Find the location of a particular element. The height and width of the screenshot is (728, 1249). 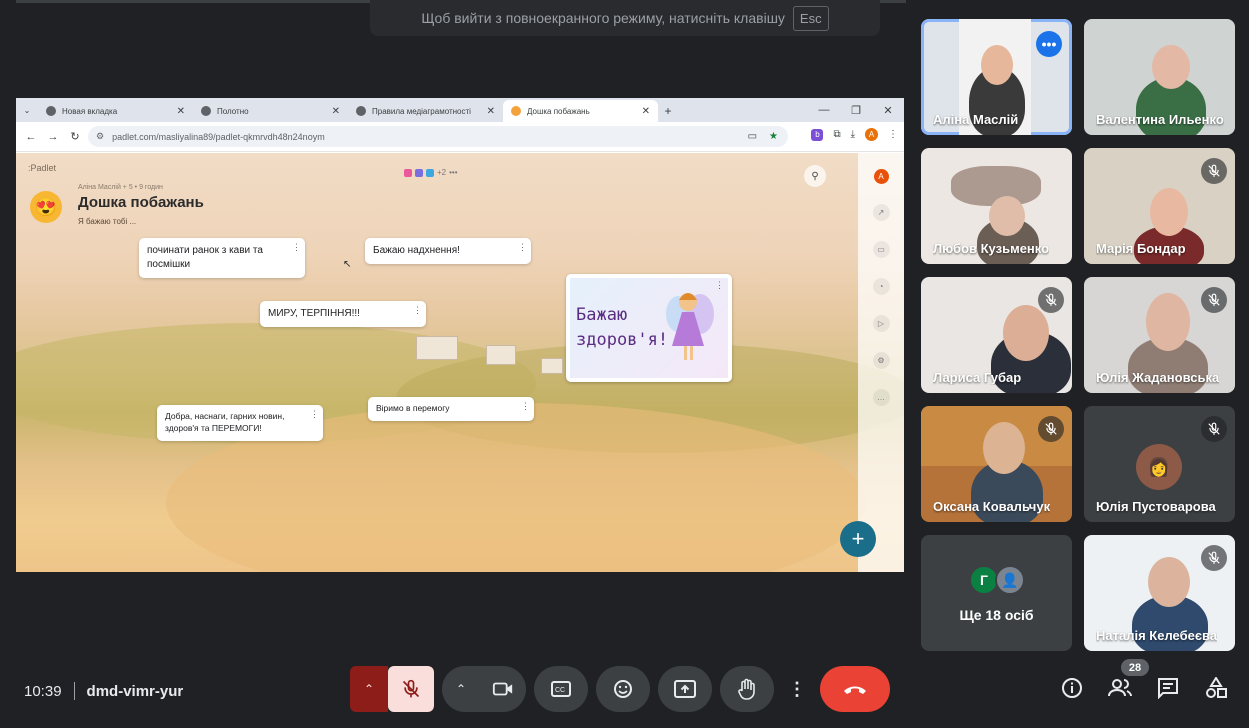

people-button is located at coordinates (1120, 688).